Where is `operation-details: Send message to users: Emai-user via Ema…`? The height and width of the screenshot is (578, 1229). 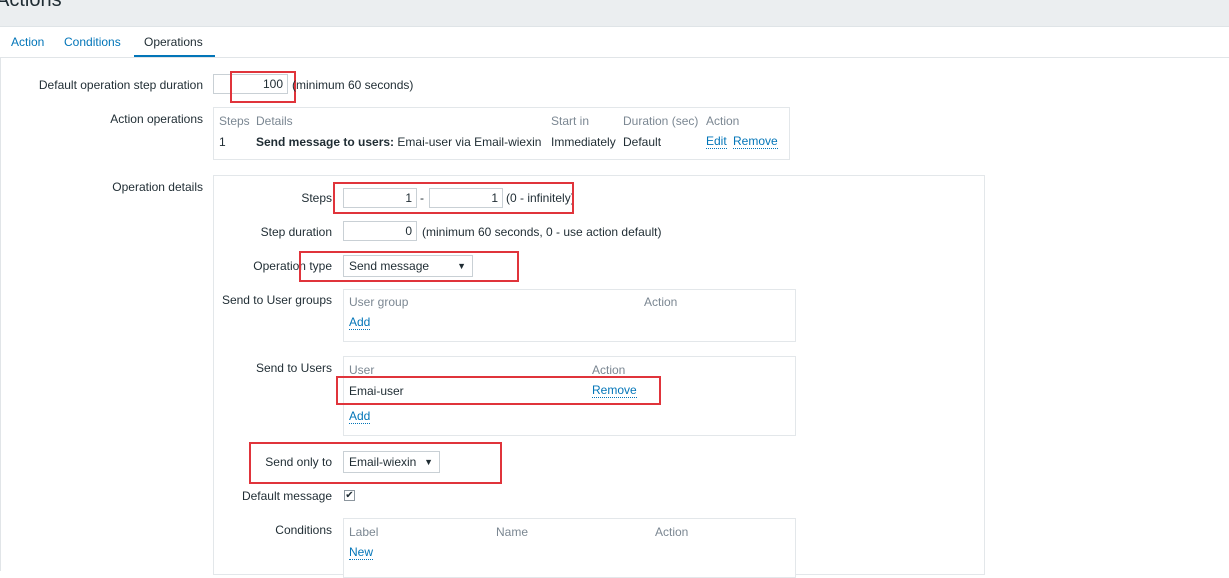 operation-details: Send message to users: Emai-user via Ema… is located at coordinates (398, 142).